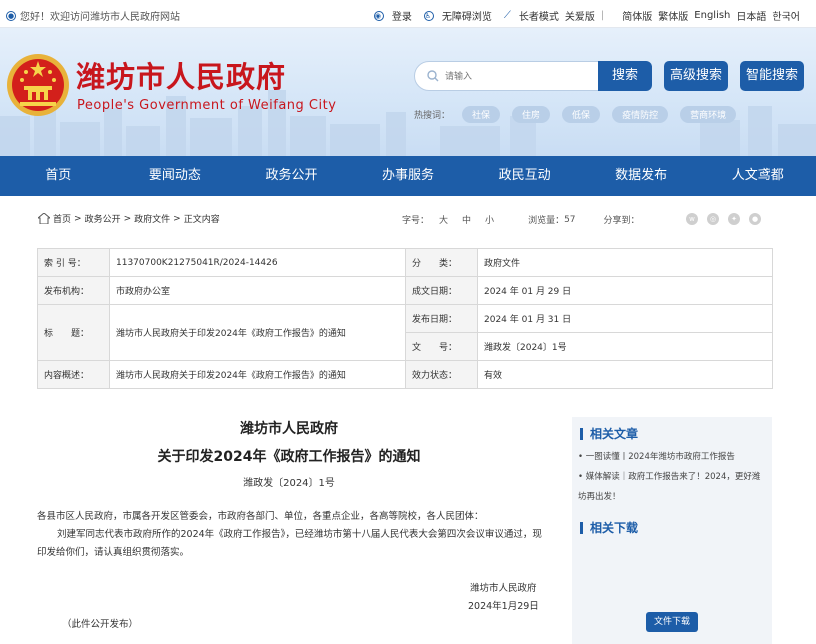 This screenshot has width=816, height=644. Describe the element at coordinates (73, 374) in the screenshot. I see `meta-label: 内容概述：` at that location.